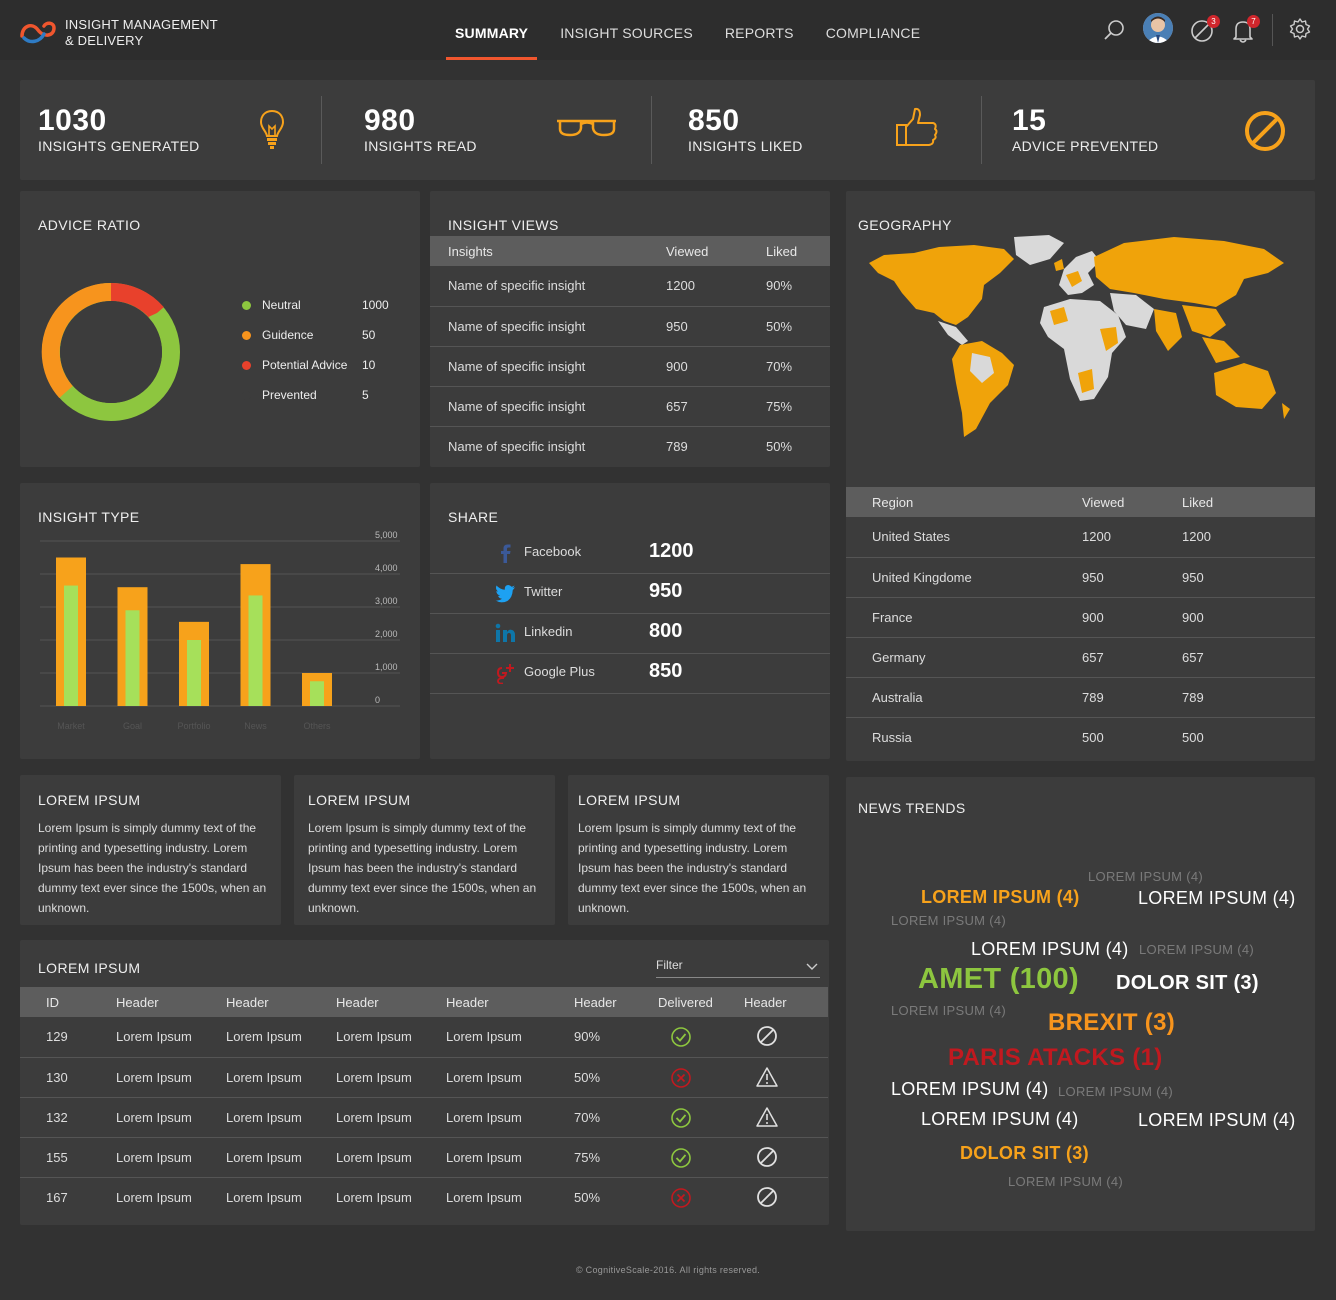 The height and width of the screenshot is (1300, 1336). Describe the element at coordinates (132, 658) in the screenshot. I see `bar-series-2-goal` at that location.